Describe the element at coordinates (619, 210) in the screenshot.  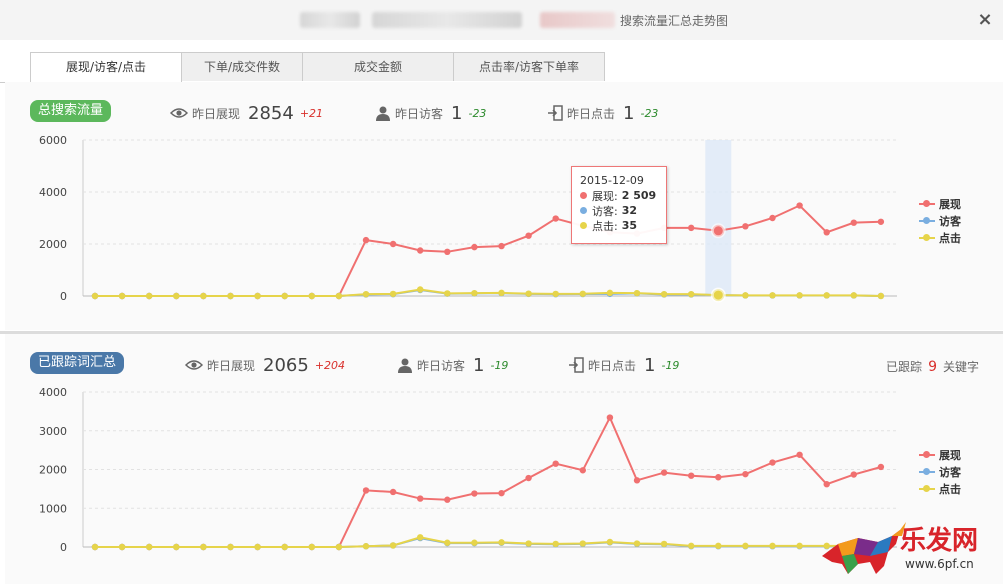
I see `tooltip-row-visitors: 访客: 32` at that location.